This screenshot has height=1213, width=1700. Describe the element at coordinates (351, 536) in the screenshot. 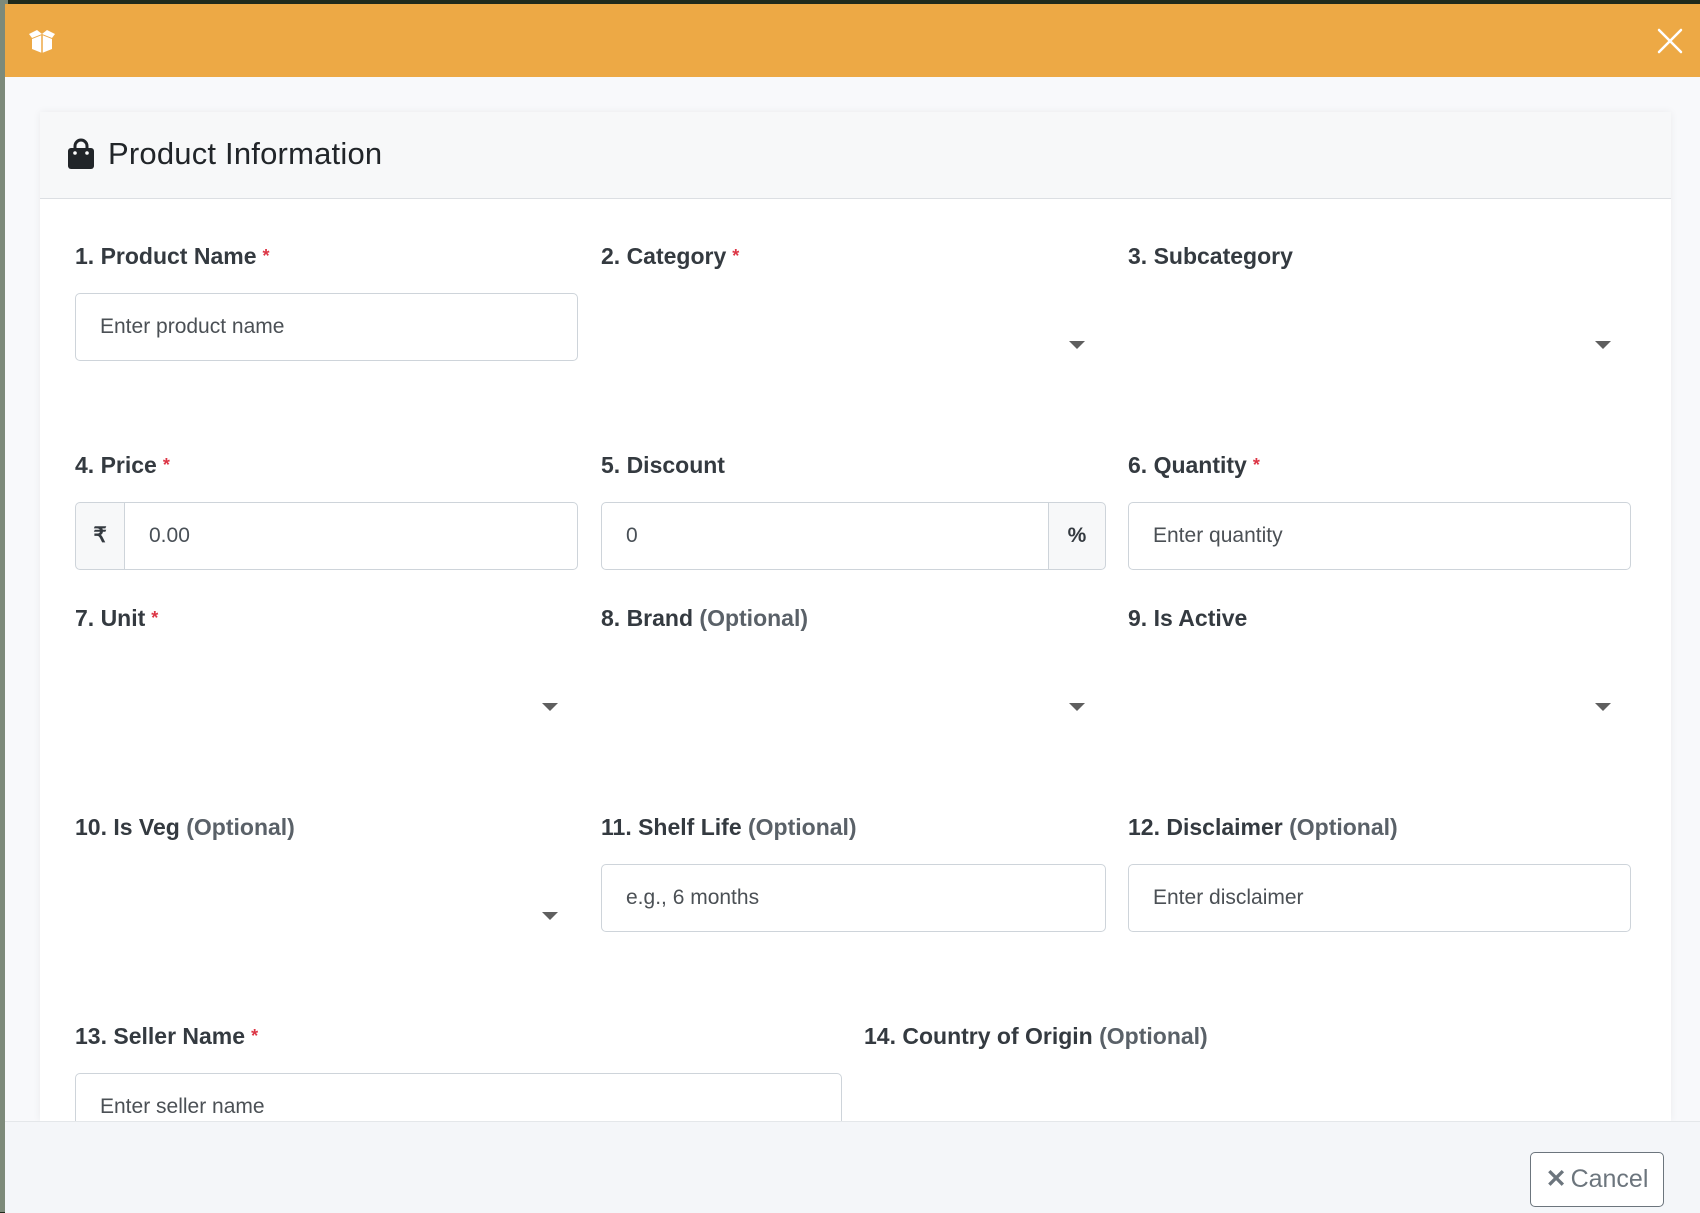

I see `price-input: 0.00` at that location.